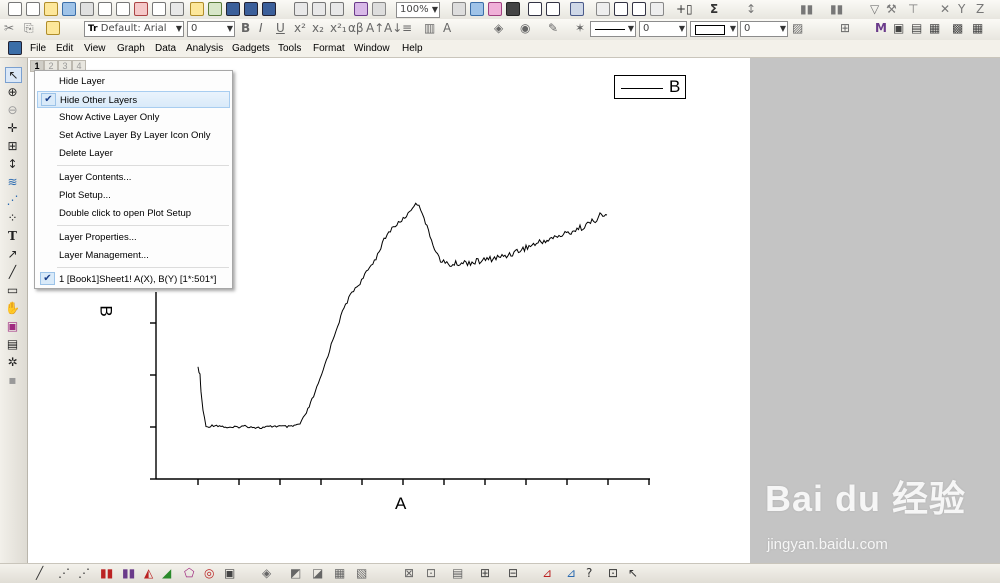  What do you see at coordinates (51, 9) in the screenshot?
I see `open-folder-icon` at bounding box center [51, 9].